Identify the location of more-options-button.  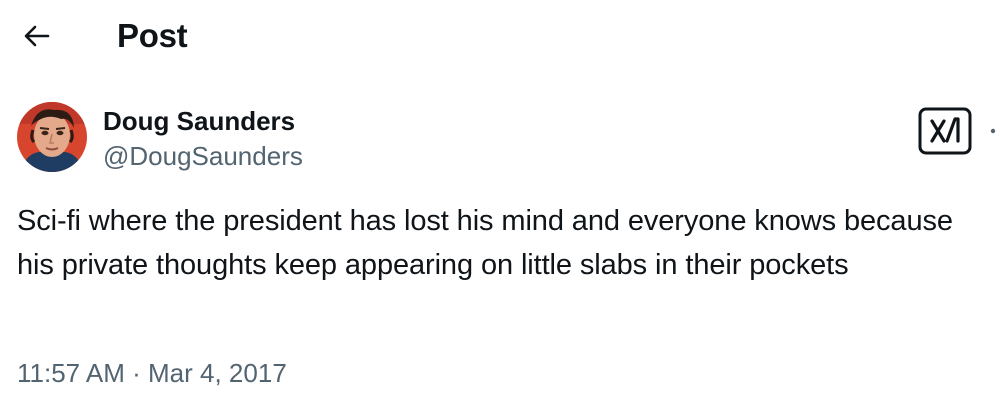
(992, 131).